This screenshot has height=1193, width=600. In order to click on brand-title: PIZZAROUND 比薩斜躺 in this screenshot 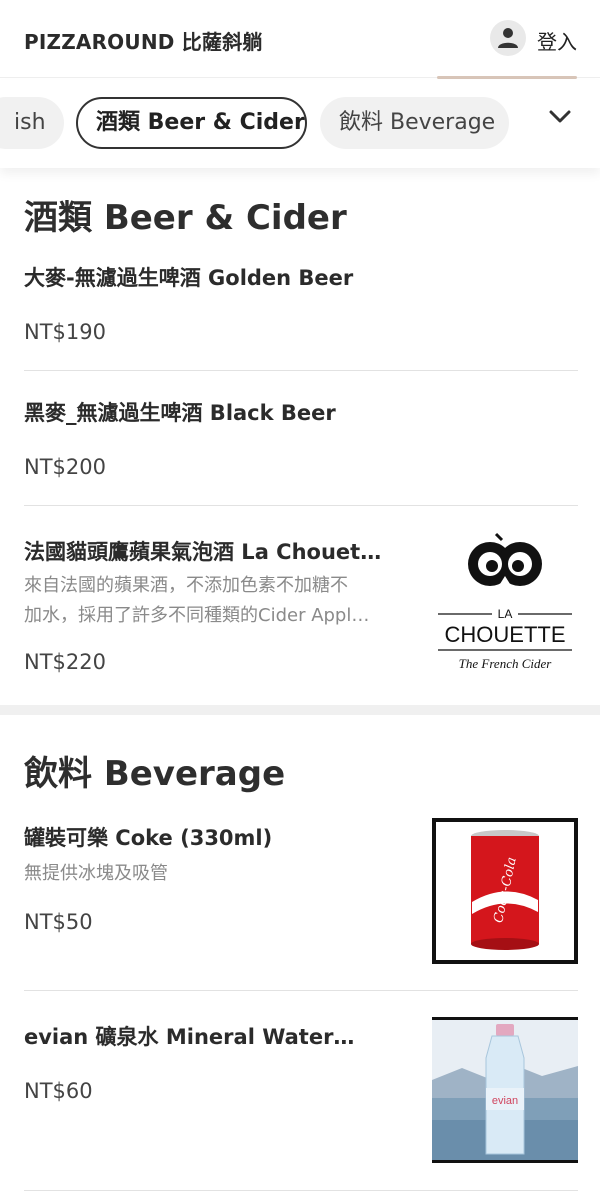, I will do `click(143, 40)`.